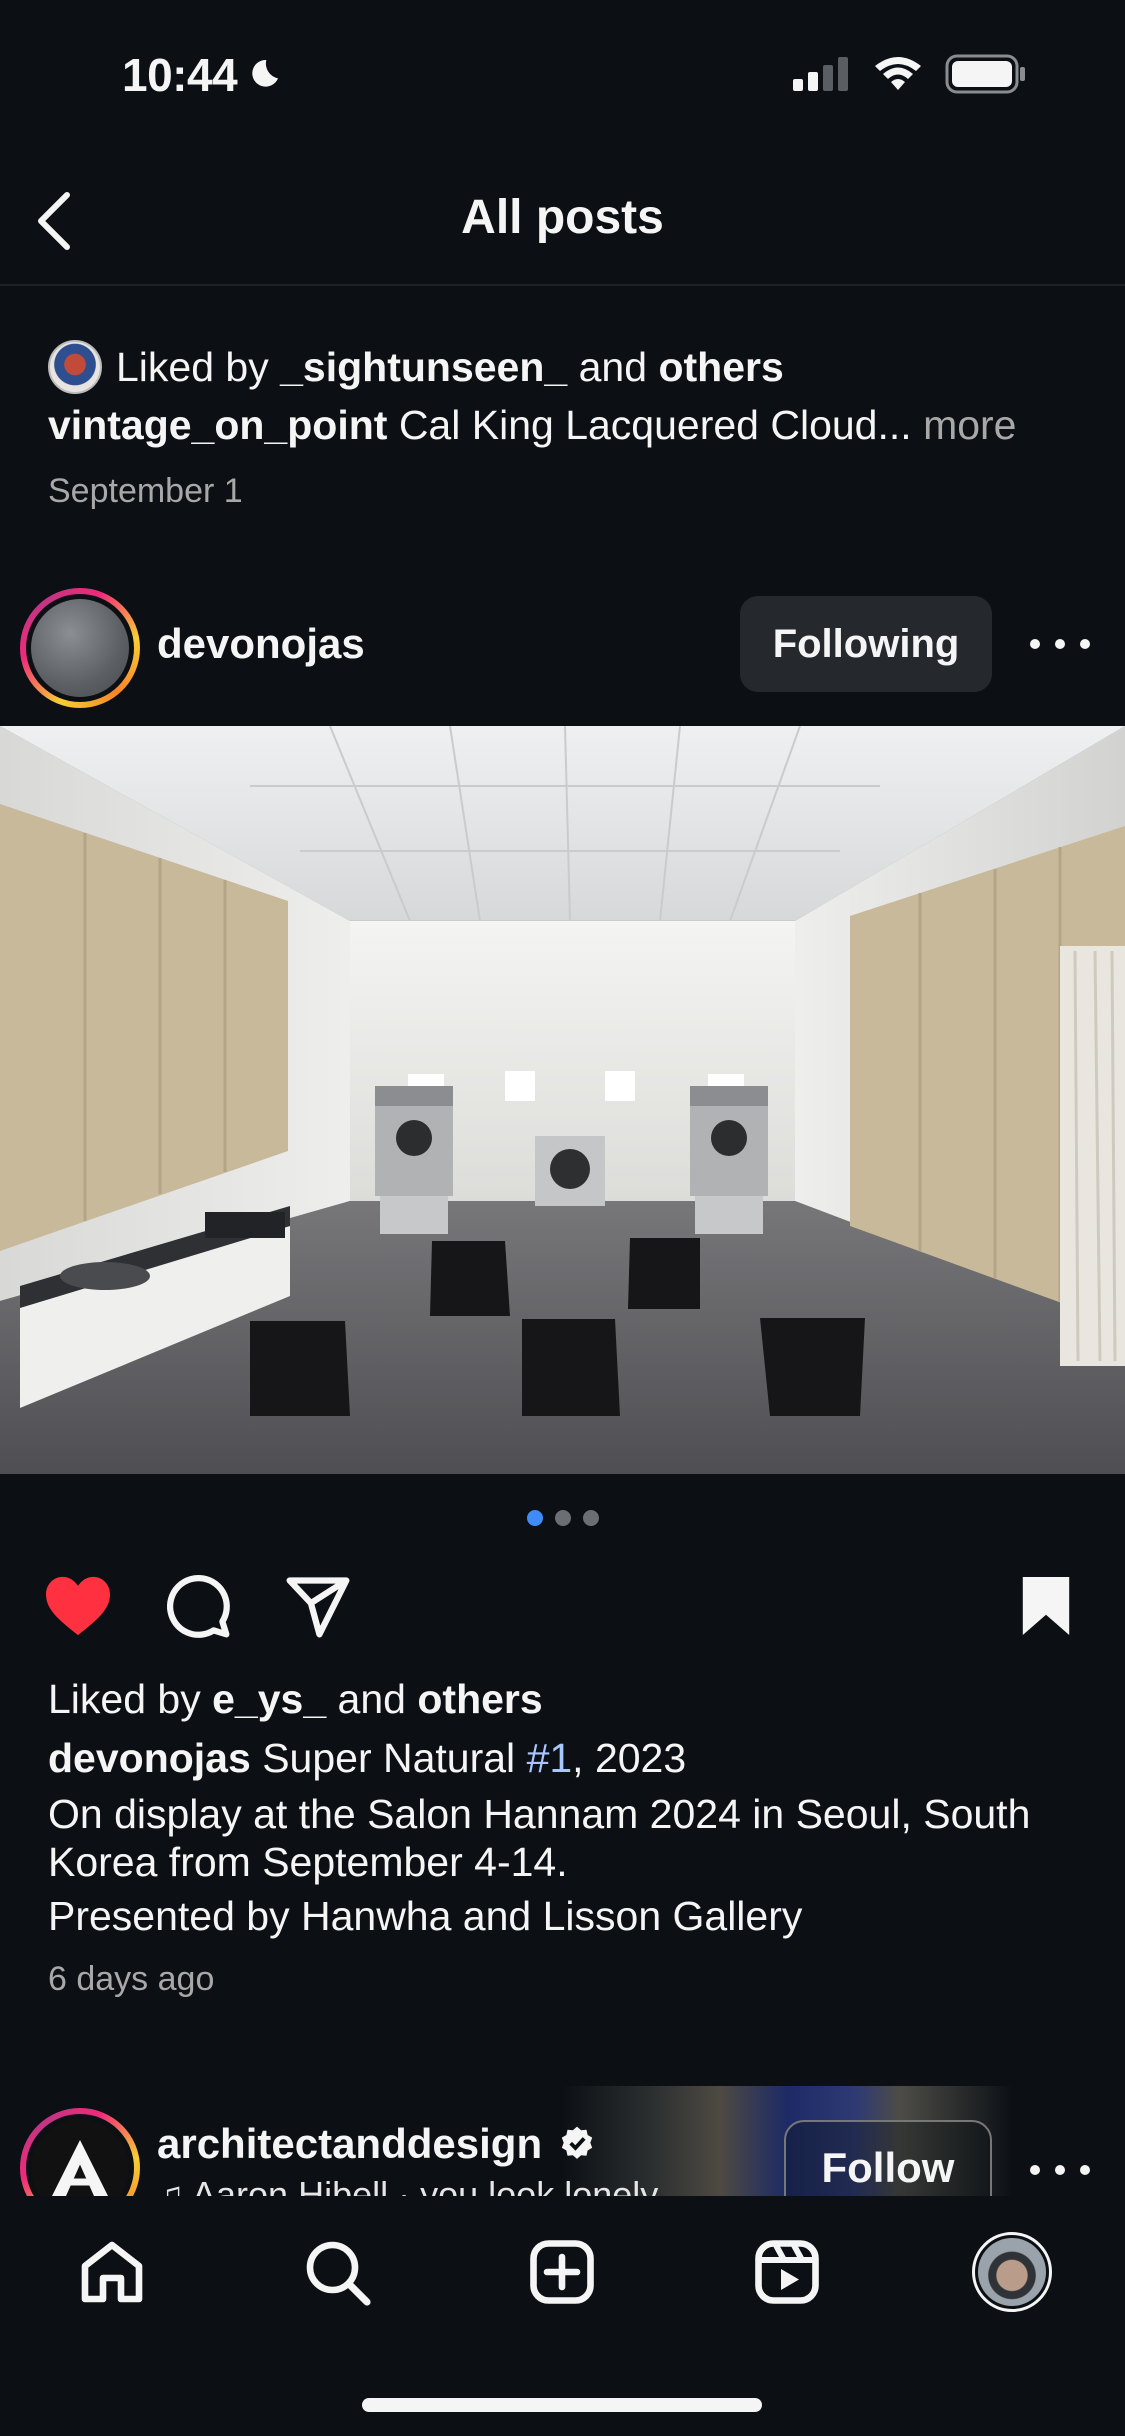 The width and height of the screenshot is (1125, 2436). Describe the element at coordinates (534, 1518) in the screenshot. I see `carousel-dot-active` at that location.